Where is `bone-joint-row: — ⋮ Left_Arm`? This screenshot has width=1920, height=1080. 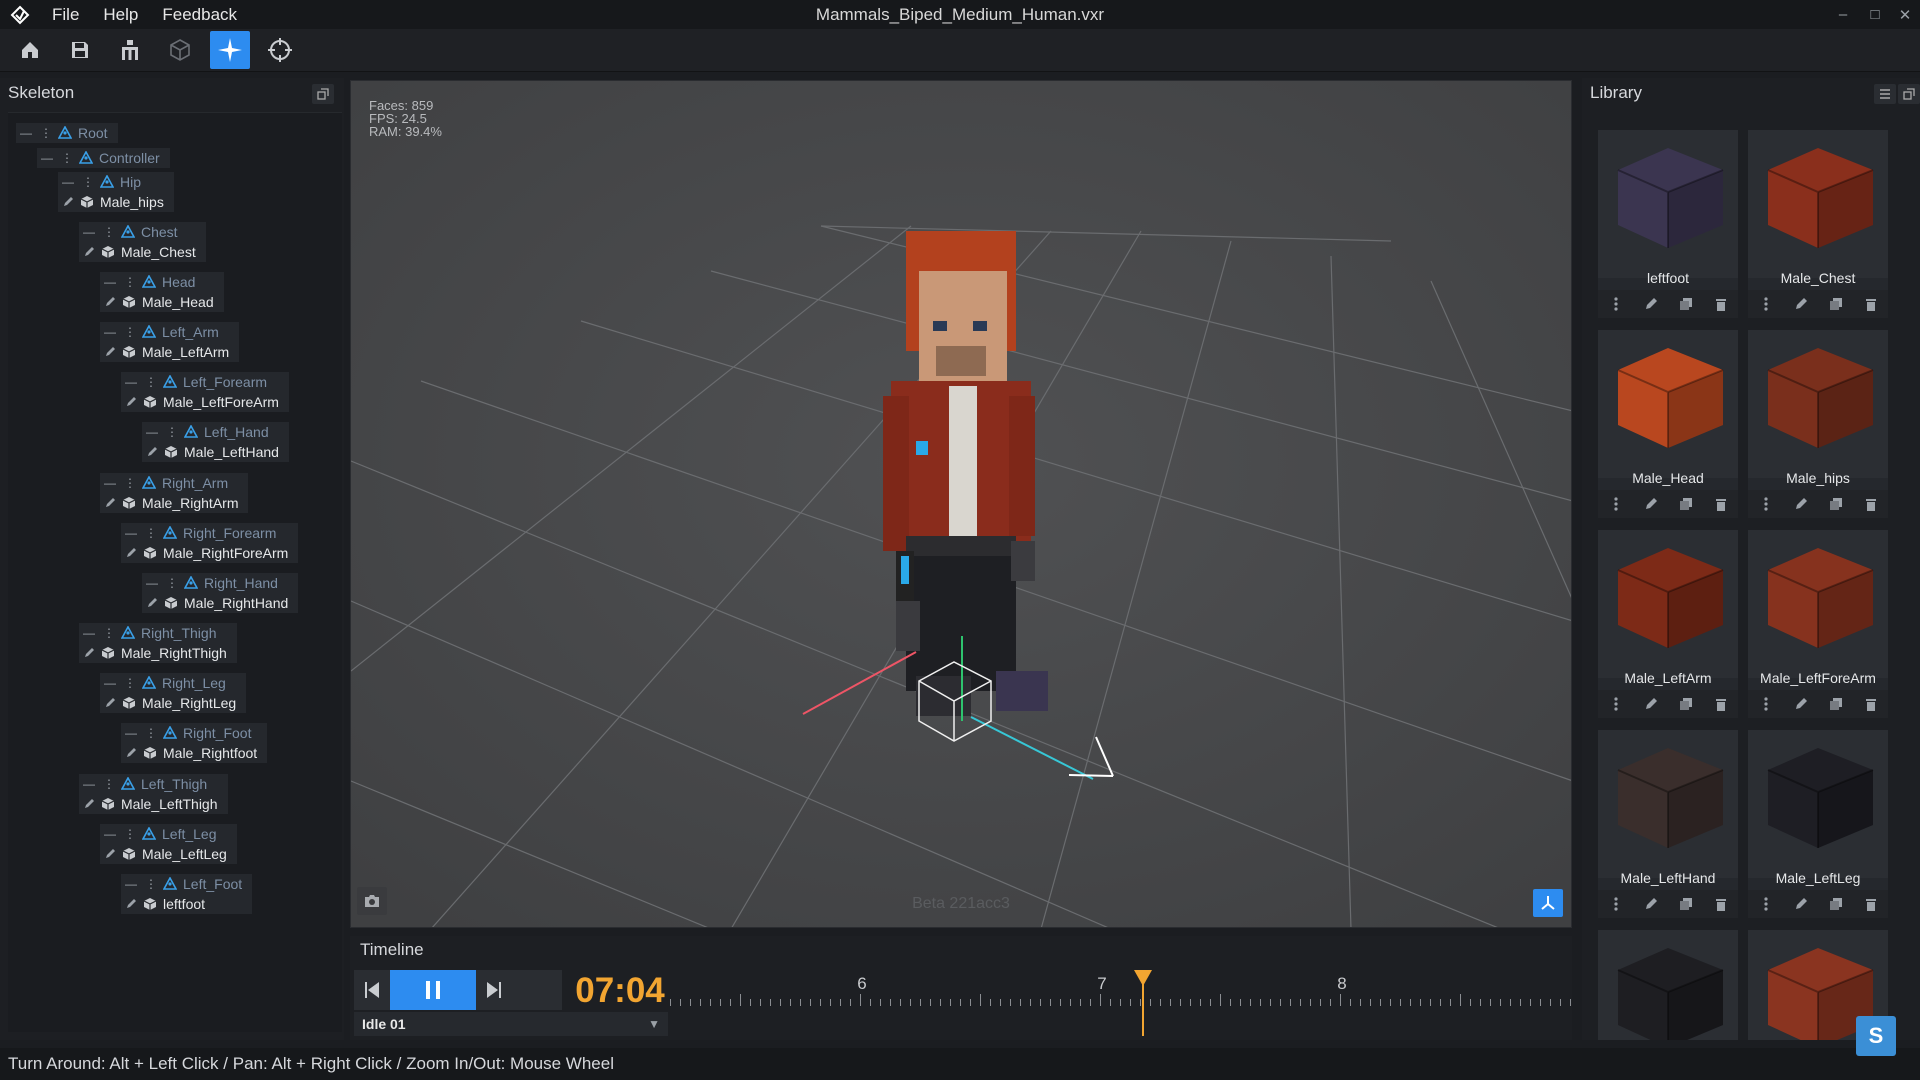
bone-joint-row: — ⋮ Left_Arm is located at coordinates (170, 332).